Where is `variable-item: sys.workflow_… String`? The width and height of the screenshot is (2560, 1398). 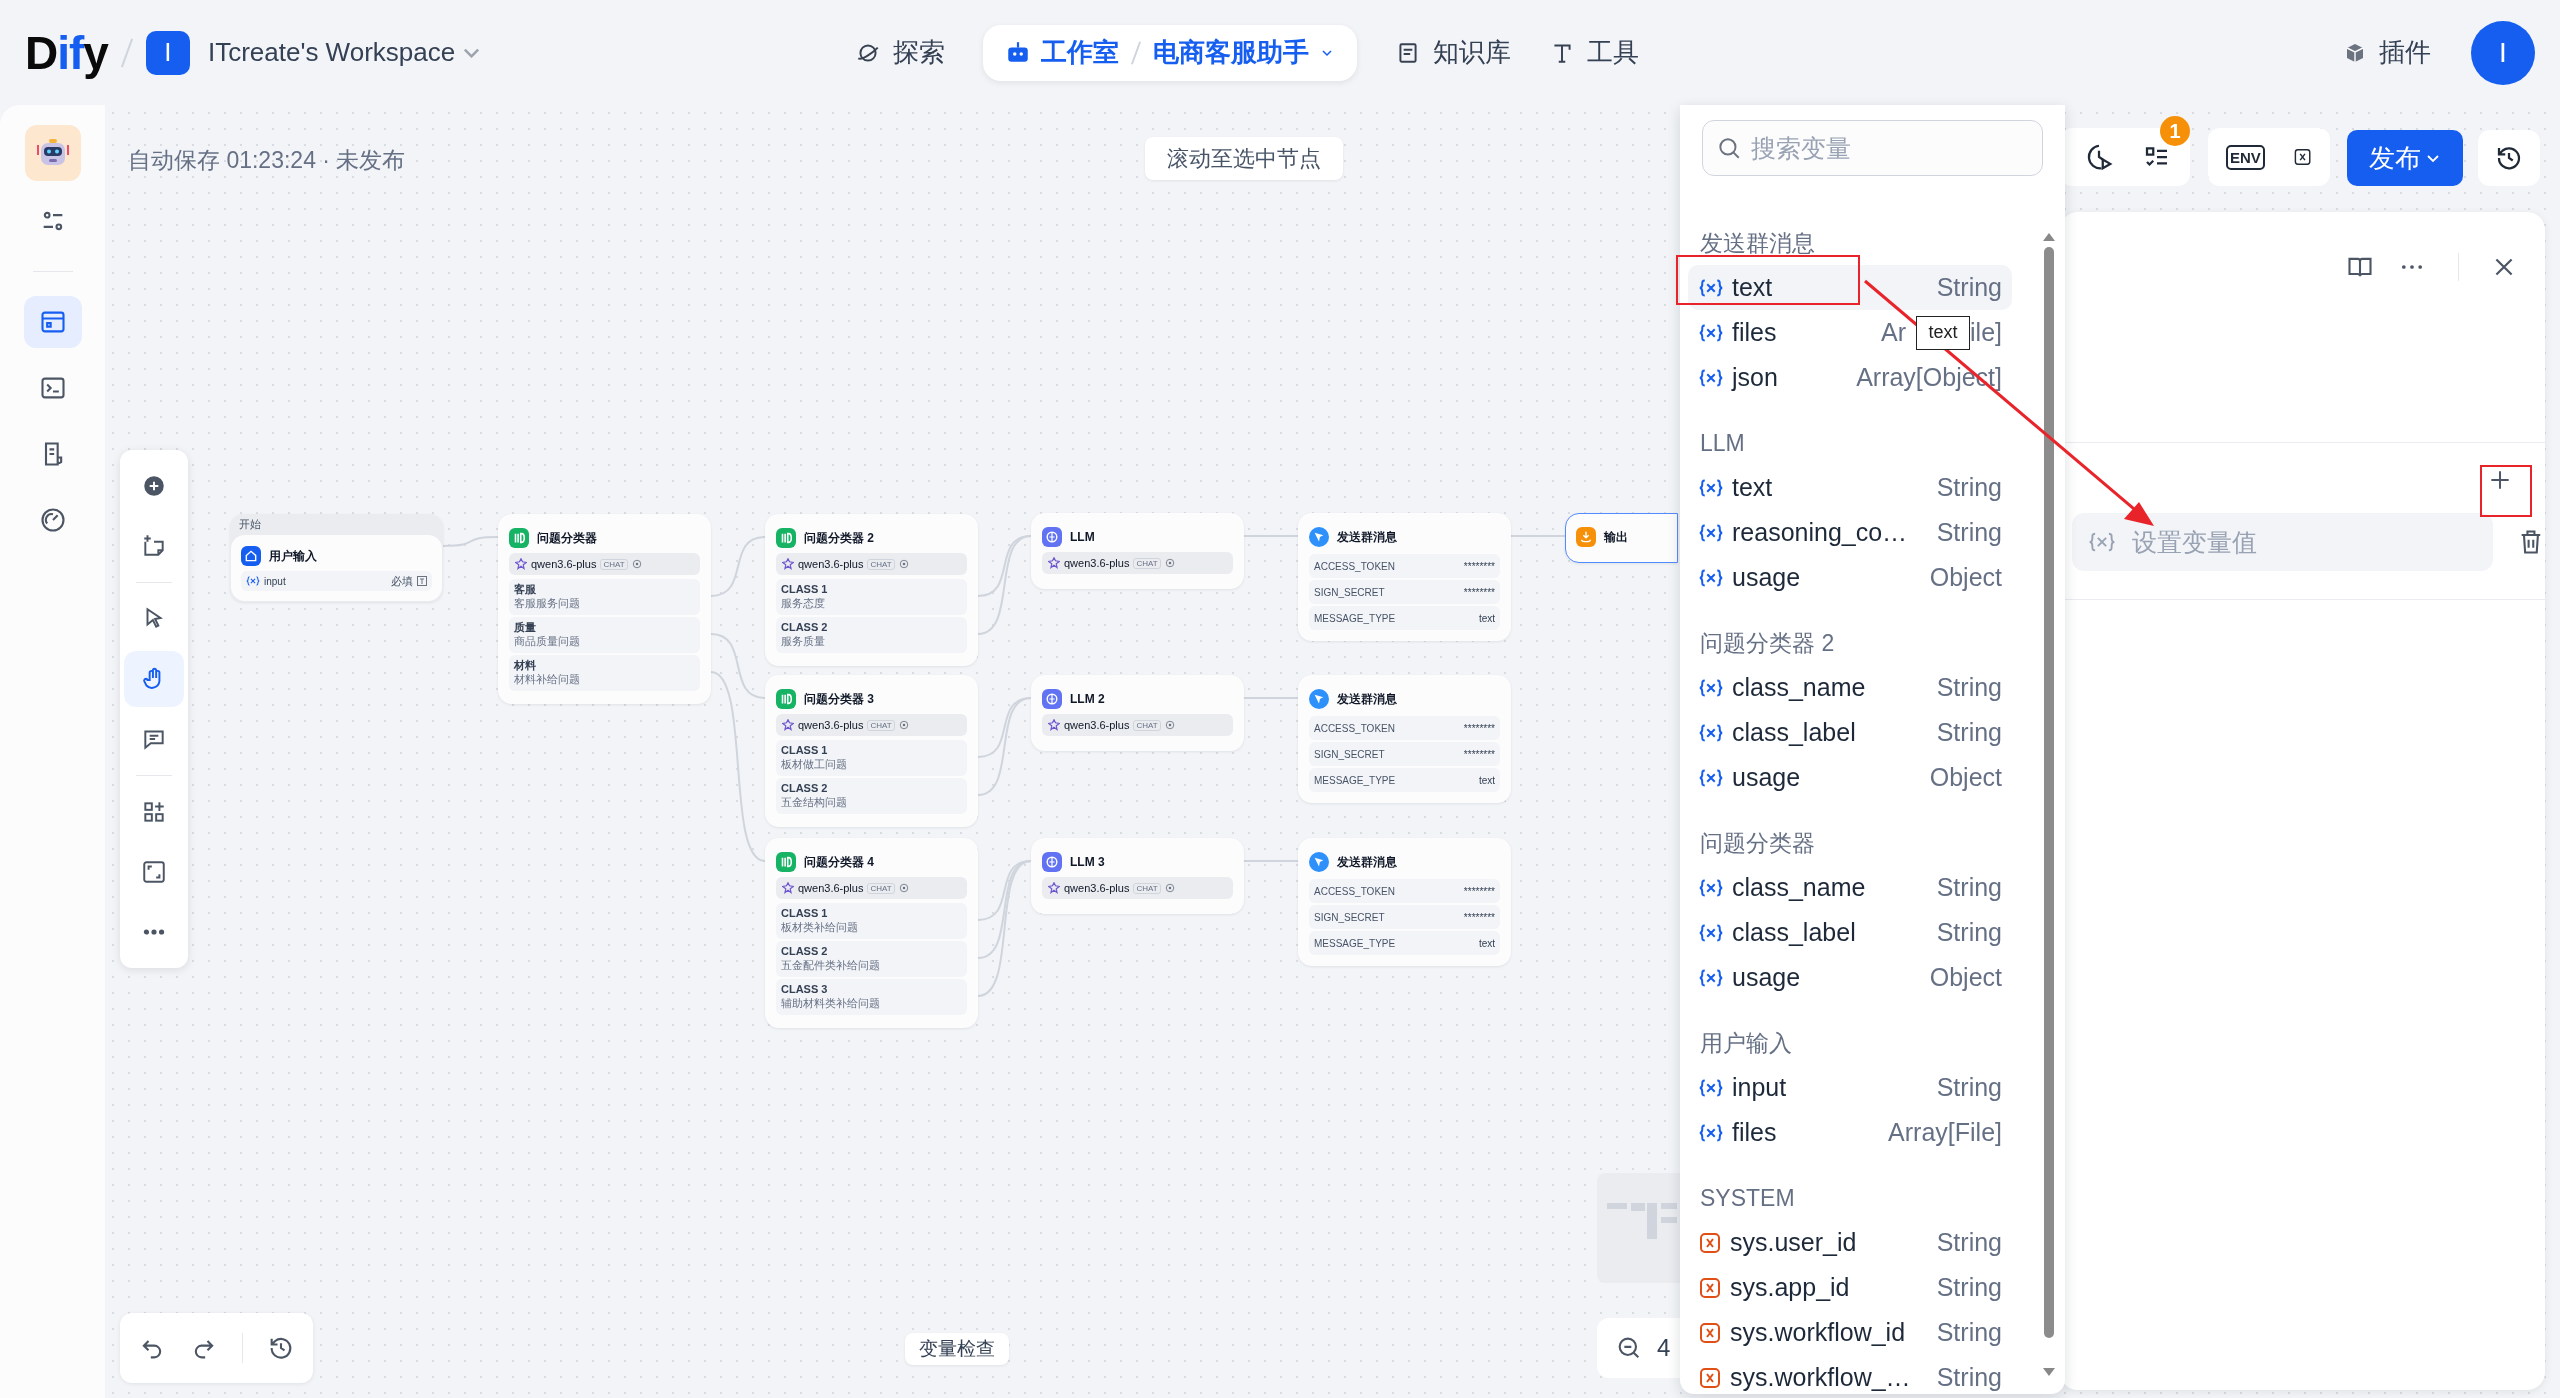
variable-item: sys.workflow_… String is located at coordinates (1850, 1376).